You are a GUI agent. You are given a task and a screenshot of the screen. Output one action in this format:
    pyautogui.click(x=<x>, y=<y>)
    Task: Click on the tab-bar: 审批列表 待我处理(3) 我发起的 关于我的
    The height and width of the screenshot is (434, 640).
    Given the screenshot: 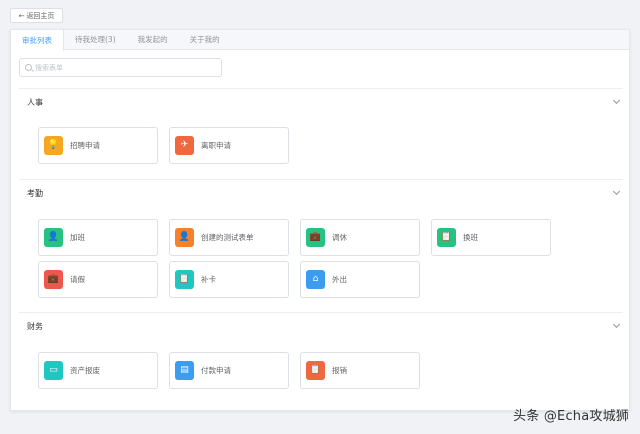 What is the action you would take?
    pyautogui.click(x=320, y=40)
    